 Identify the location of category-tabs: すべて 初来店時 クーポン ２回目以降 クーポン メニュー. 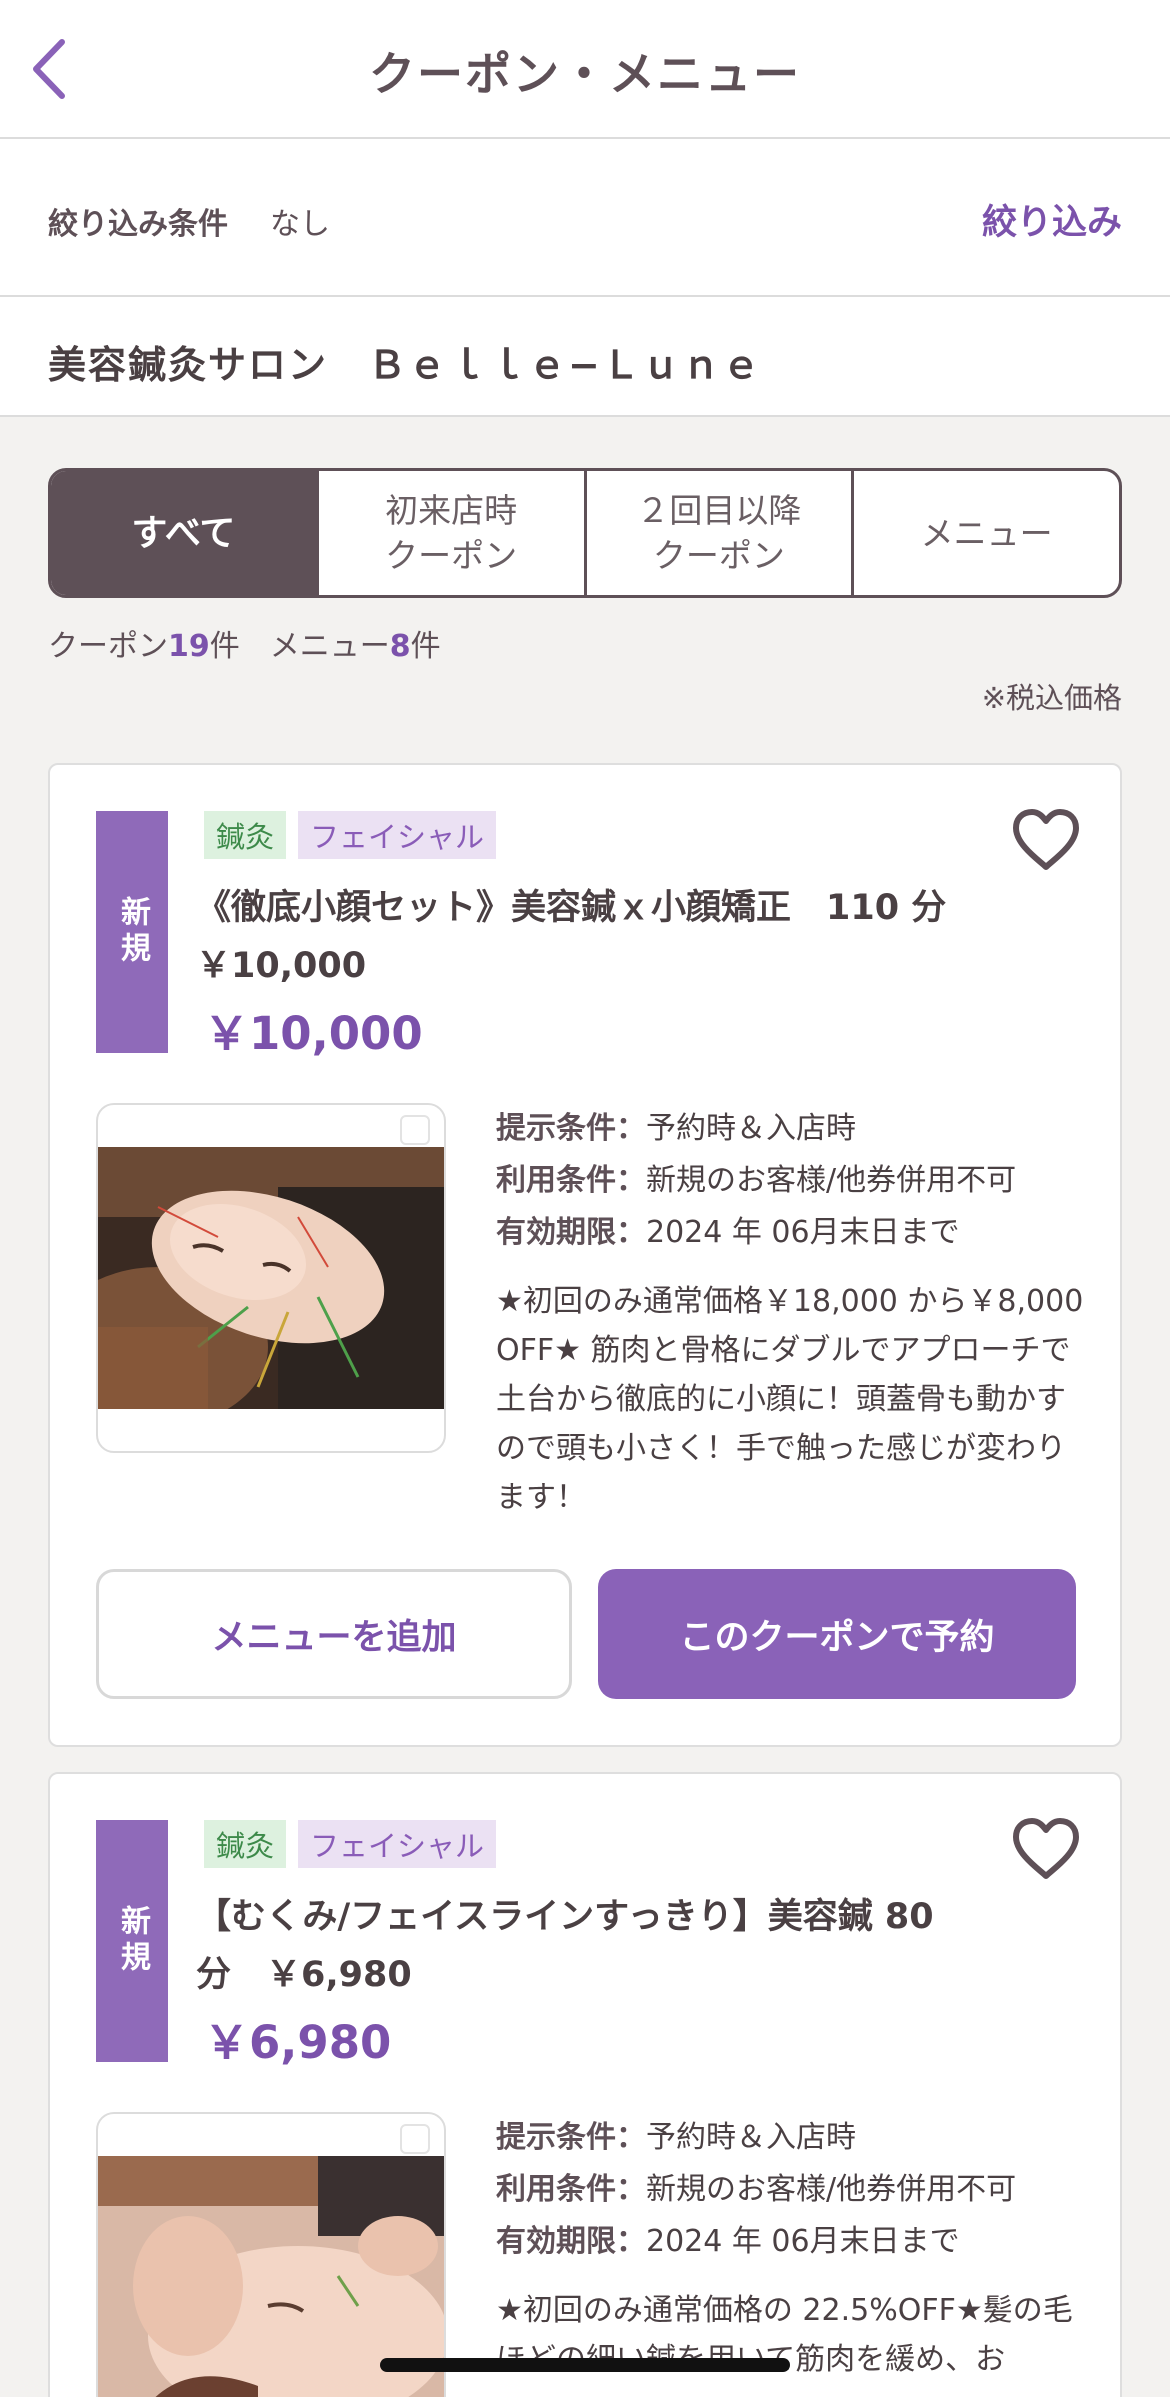
(585, 533).